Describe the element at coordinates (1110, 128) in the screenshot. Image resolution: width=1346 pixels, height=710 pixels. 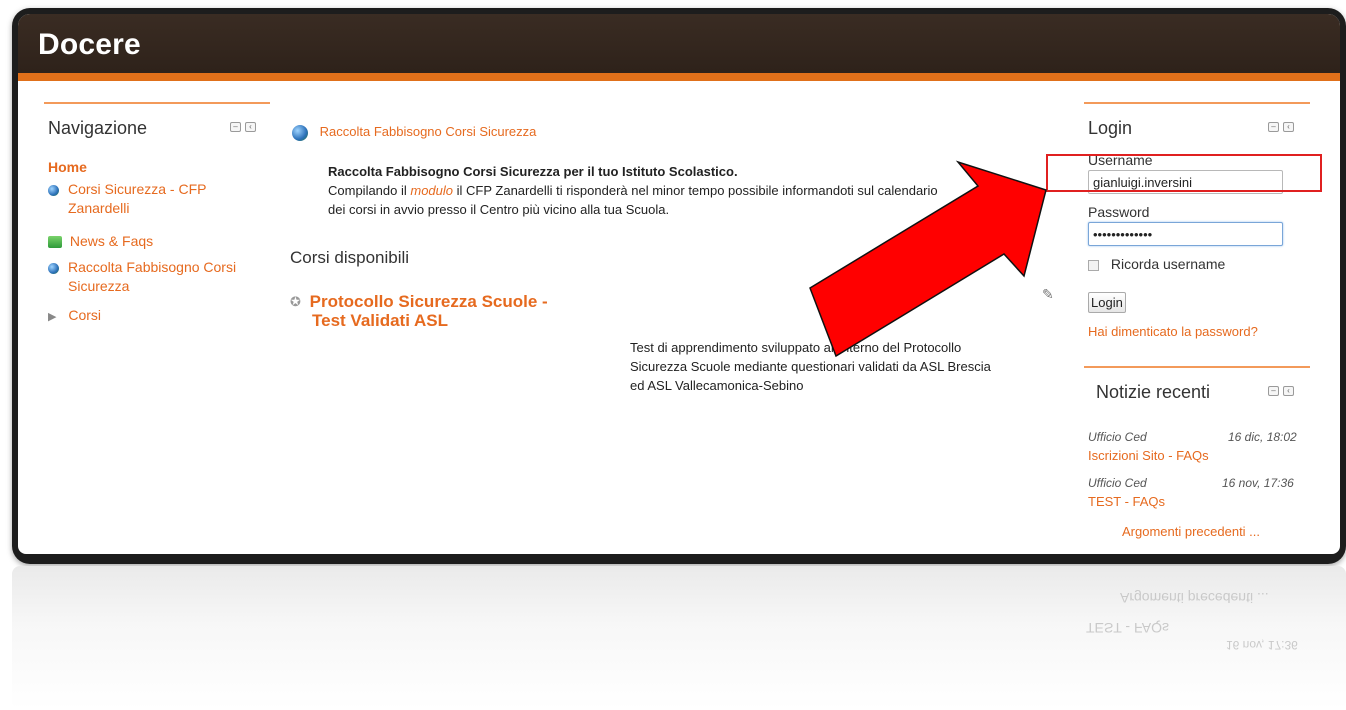
I see `login-title: Login` at that location.